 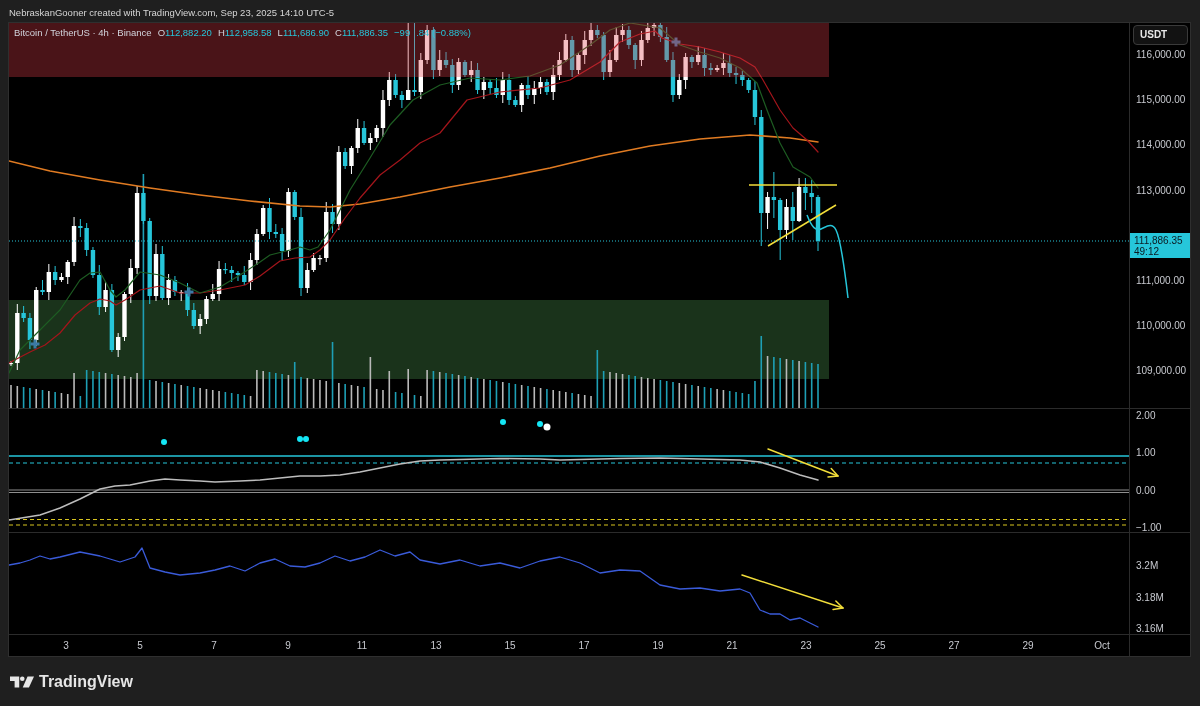 I want to click on indicator-axis-label: 3.2M, so click(x=1147, y=566).